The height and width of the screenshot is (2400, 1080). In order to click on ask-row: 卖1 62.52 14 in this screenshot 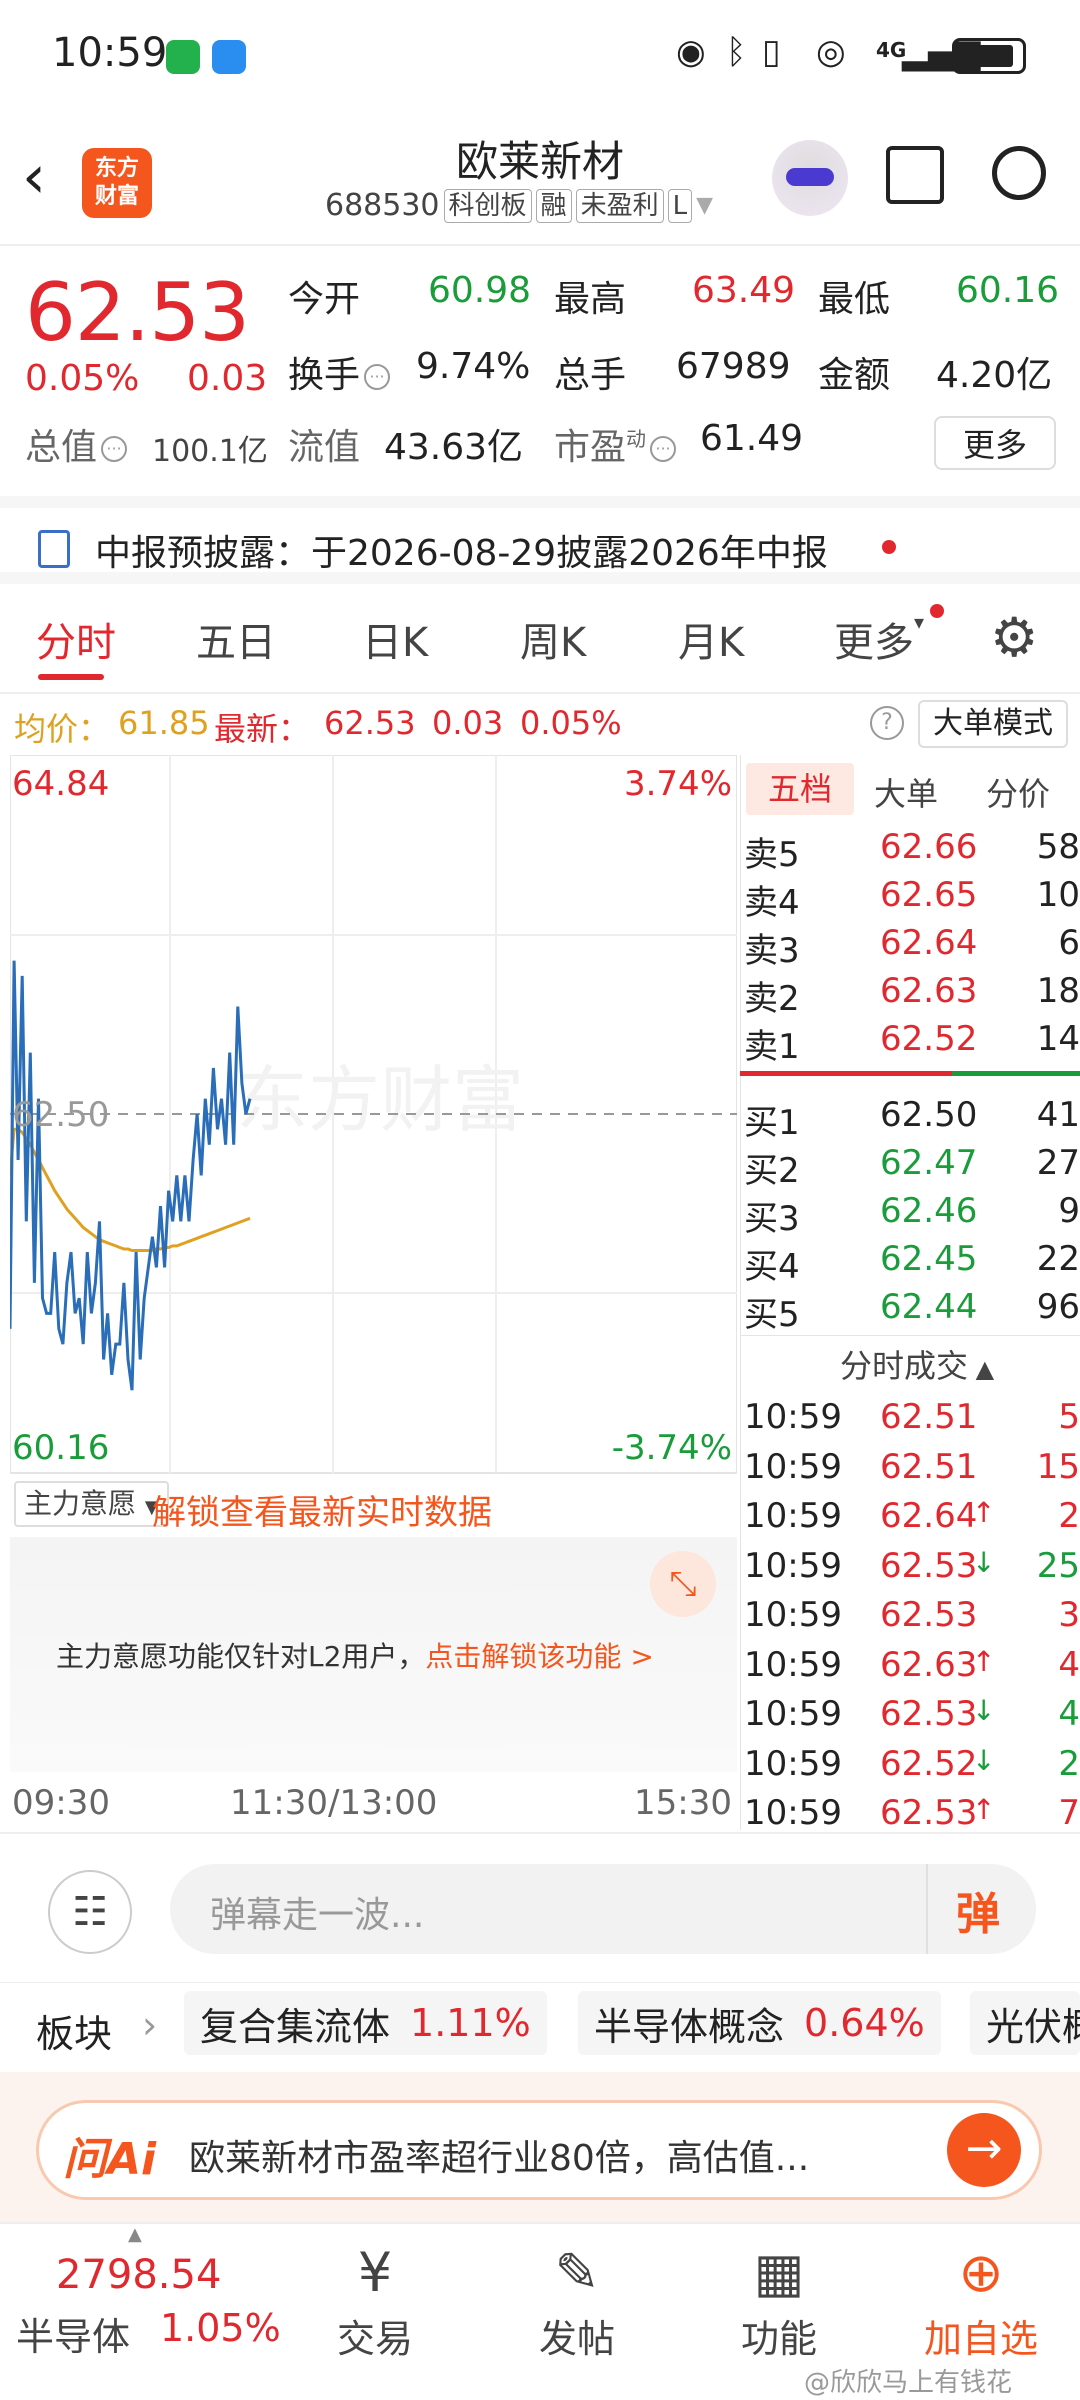, I will do `click(910, 1041)`.